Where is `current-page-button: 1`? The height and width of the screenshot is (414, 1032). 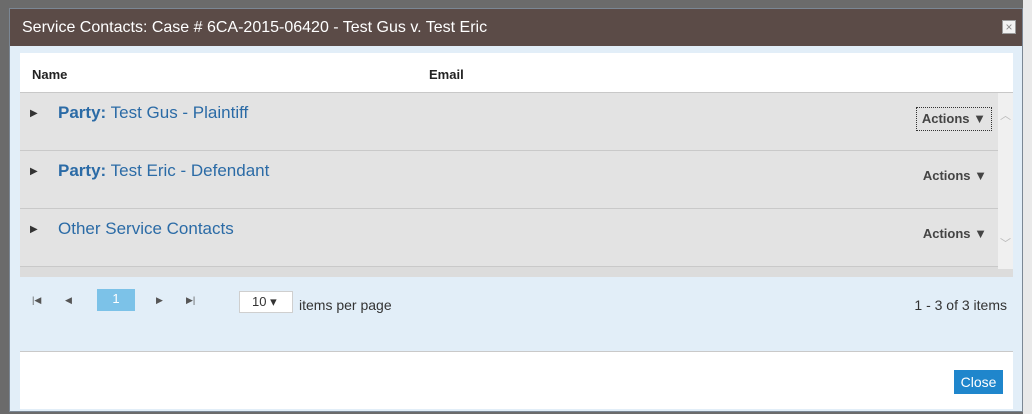
current-page-button: 1 is located at coordinates (116, 300).